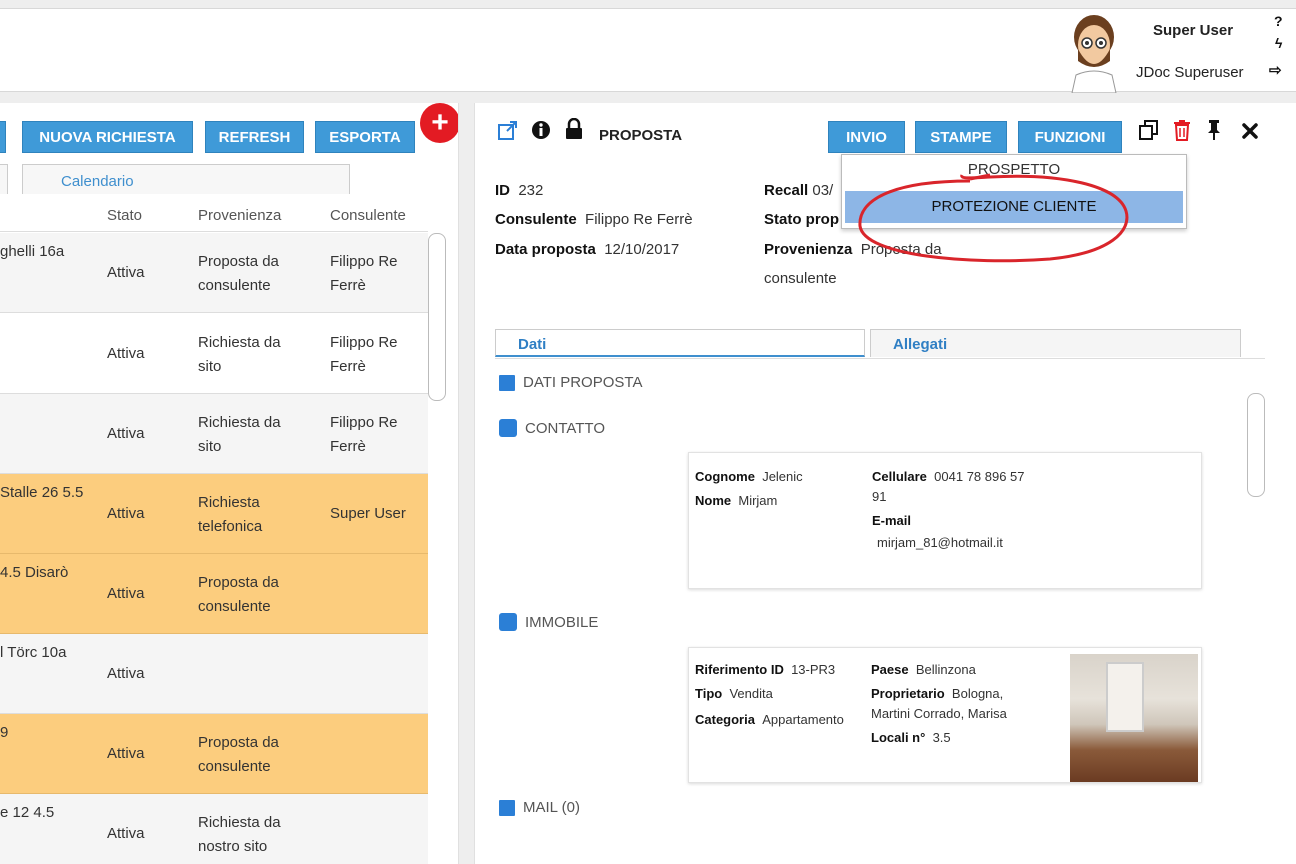 This screenshot has width=1296, height=864. I want to click on top-bar: Super User JDoc Superuser ? ϟ ⇨, so click(648, 50).